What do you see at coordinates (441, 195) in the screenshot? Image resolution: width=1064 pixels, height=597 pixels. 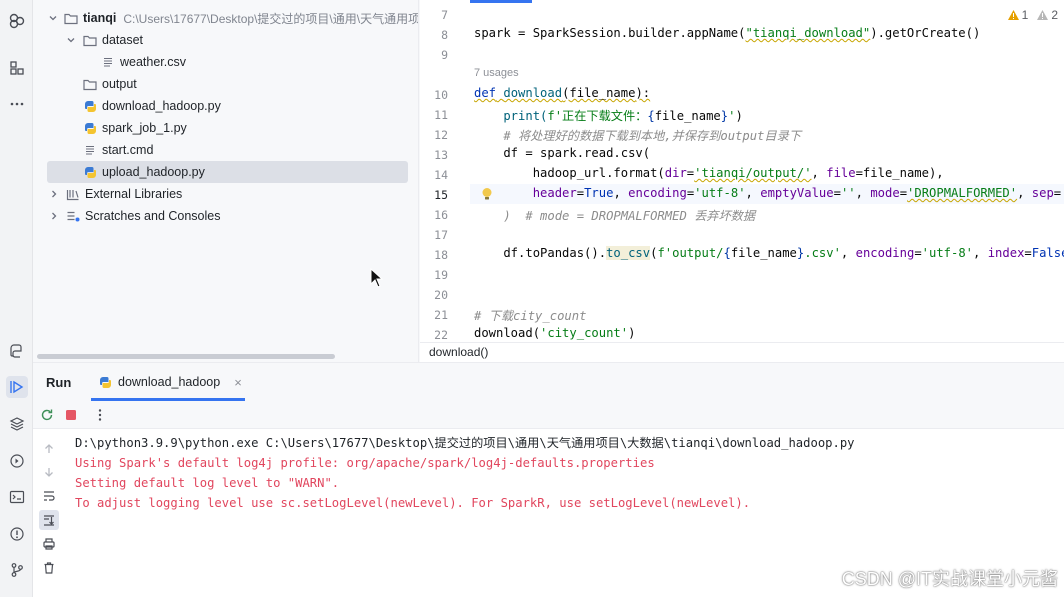 I see `line-number-current: 15` at bounding box center [441, 195].